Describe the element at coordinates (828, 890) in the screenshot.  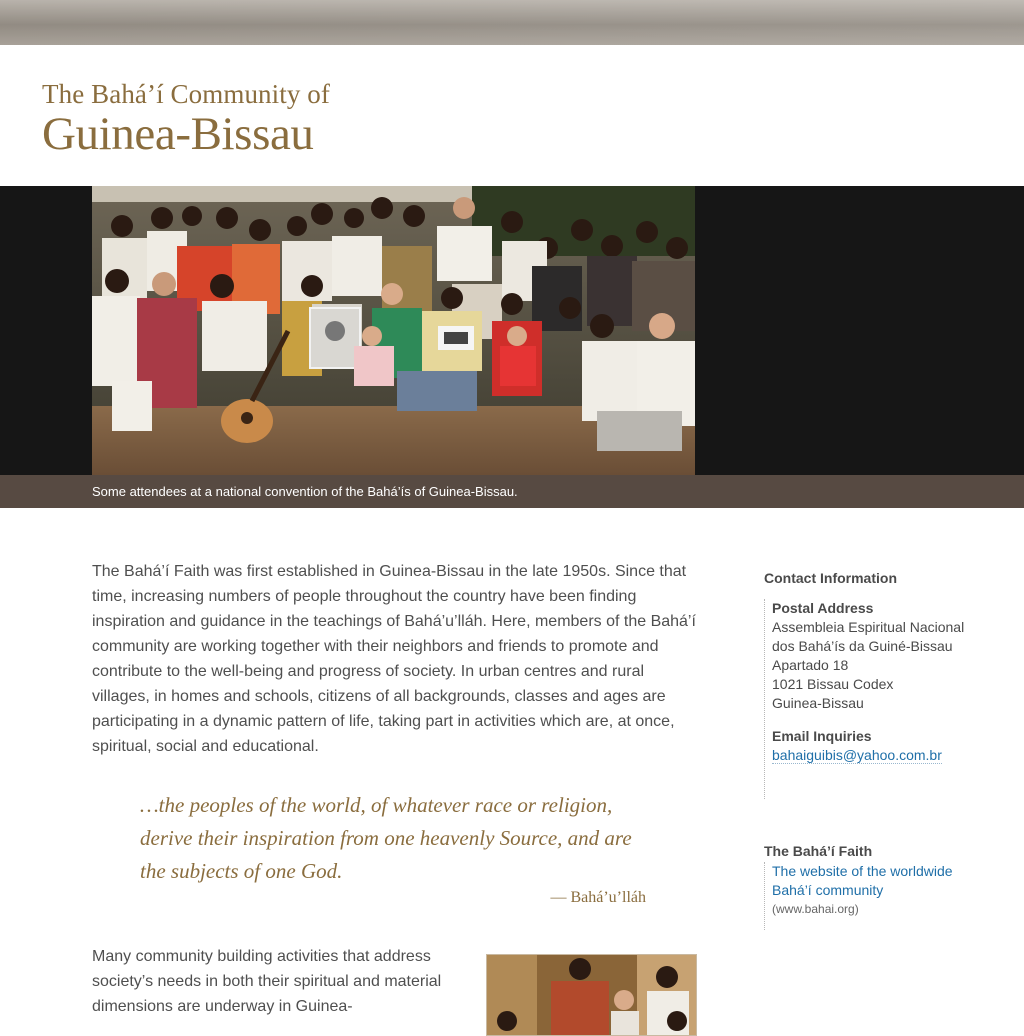
I see `bahai-org-link-line2: Bahá’í community` at that location.